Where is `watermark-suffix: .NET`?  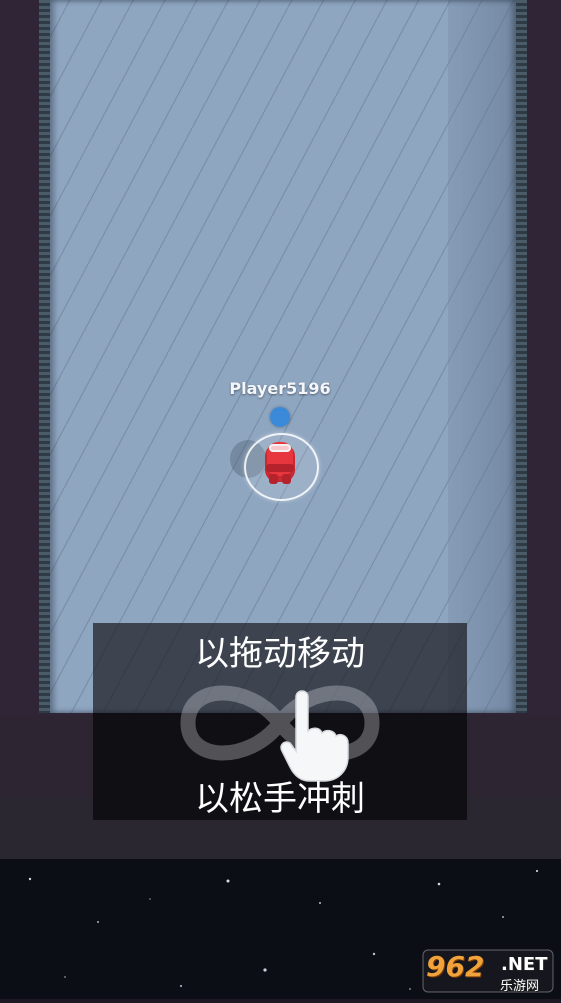 watermark-suffix: .NET is located at coordinates (524, 964).